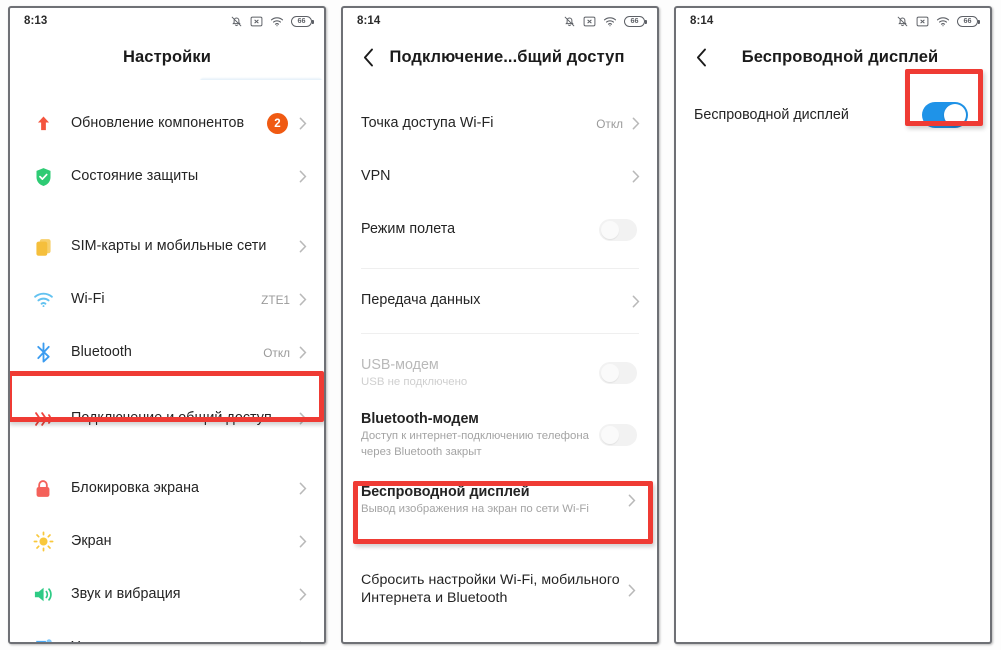 The height and width of the screenshot is (650, 1001). What do you see at coordinates (618, 229) in the screenshot?
I see `airplane-mode-toggle` at bounding box center [618, 229].